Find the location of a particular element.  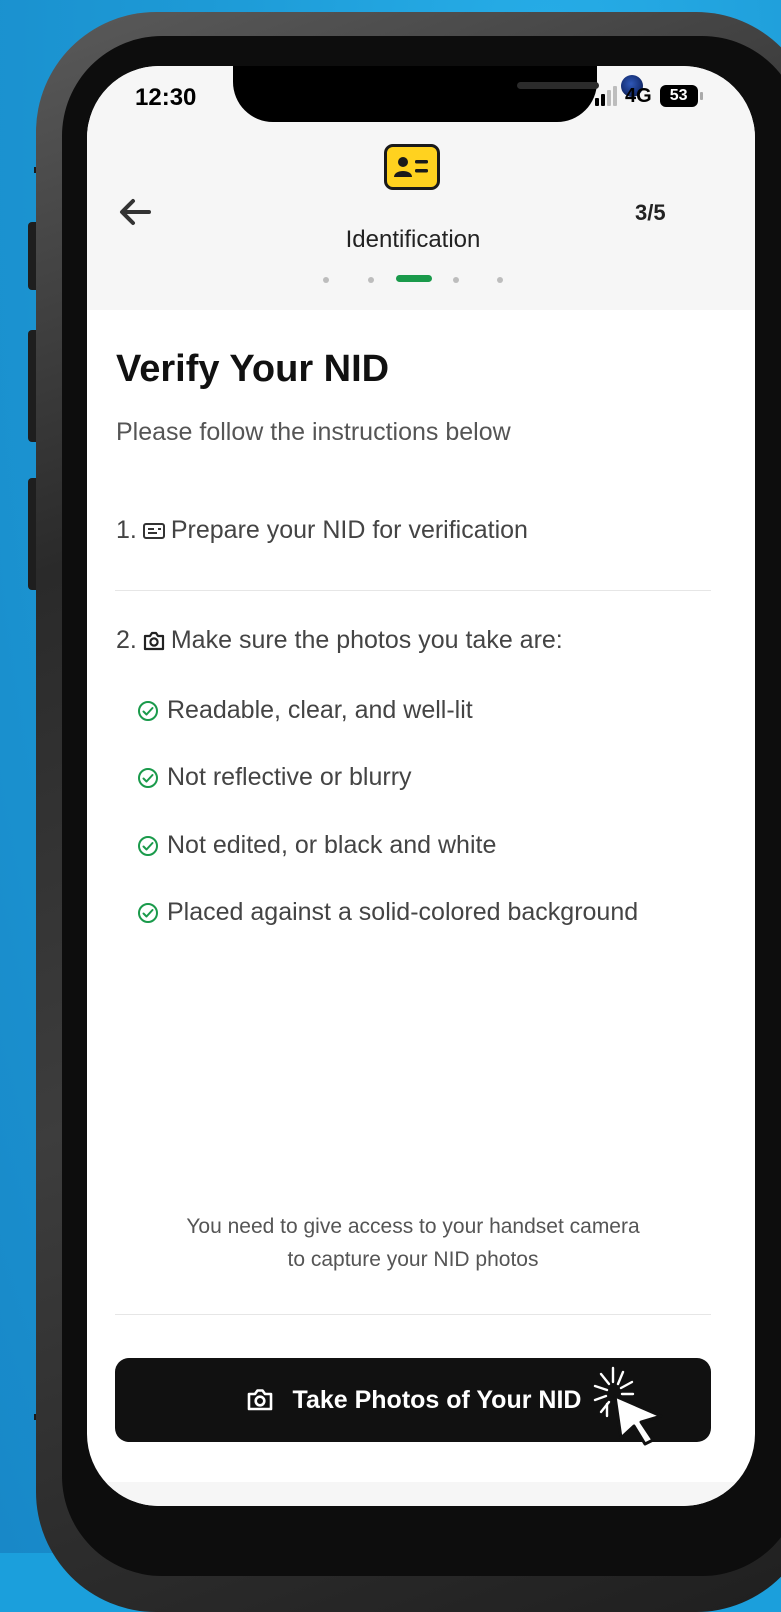

step-number: 2. is located at coordinates (126, 640).